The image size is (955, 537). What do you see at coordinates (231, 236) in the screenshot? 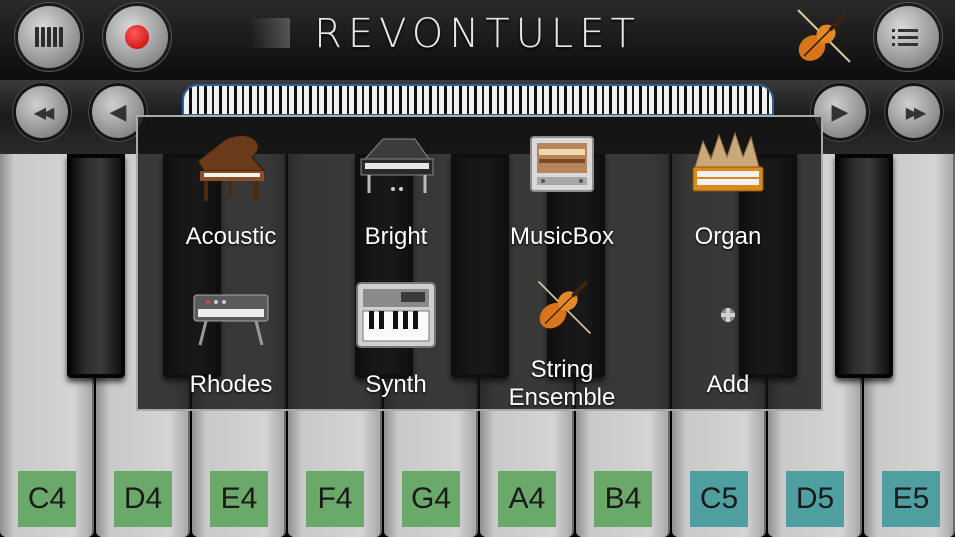
I see `instrument-label: Acoustic` at bounding box center [231, 236].